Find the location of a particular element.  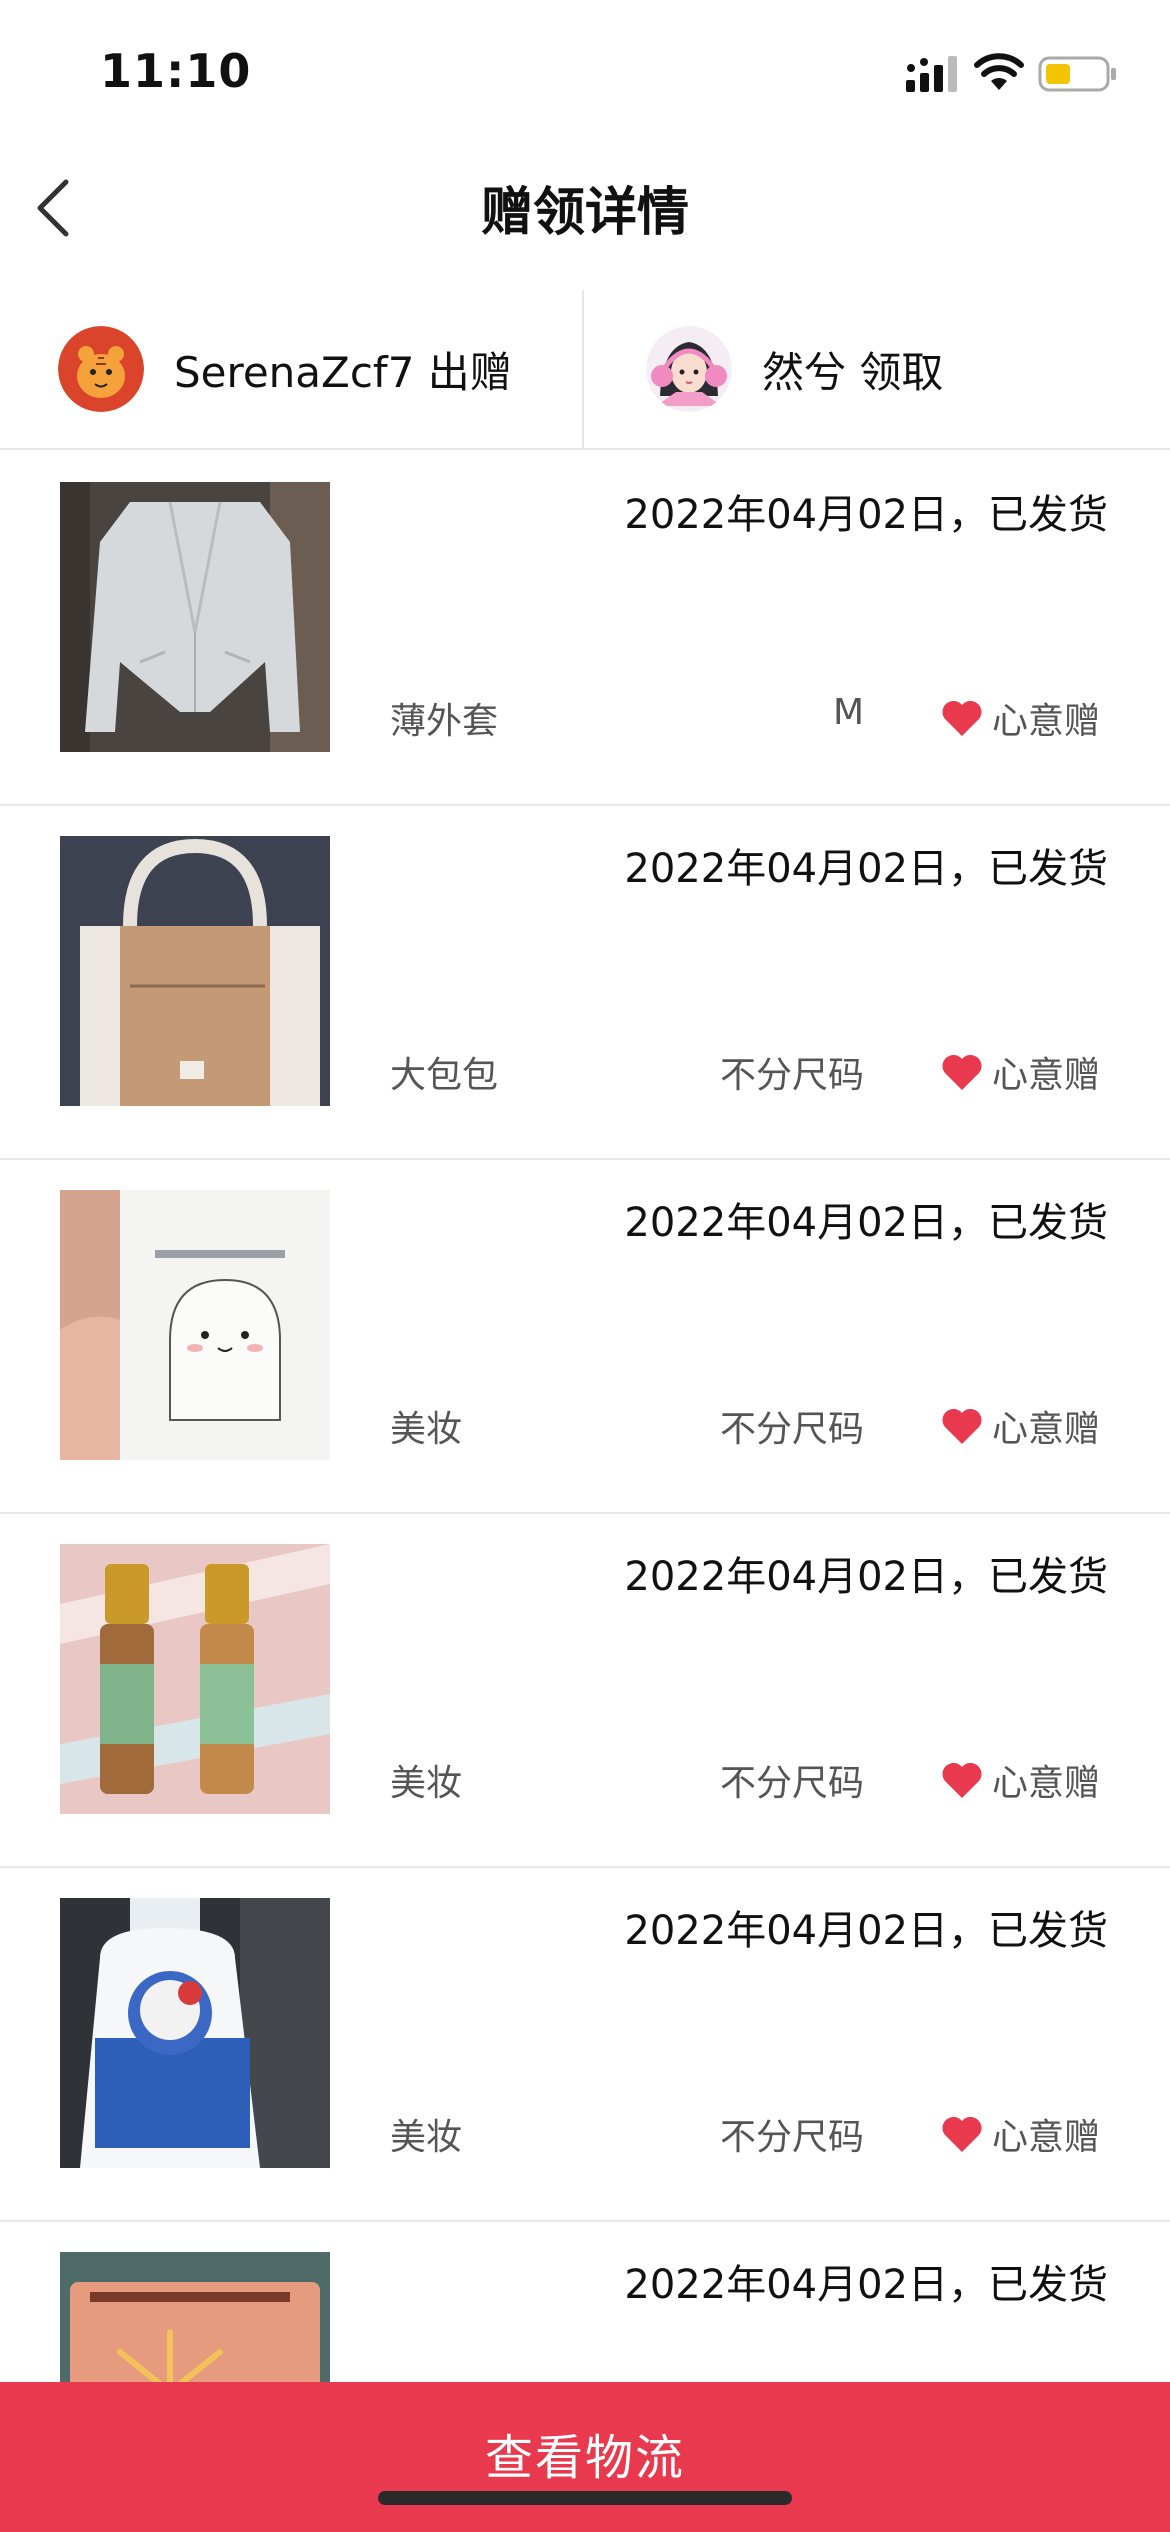

item-photo-jacket is located at coordinates (195, 617).